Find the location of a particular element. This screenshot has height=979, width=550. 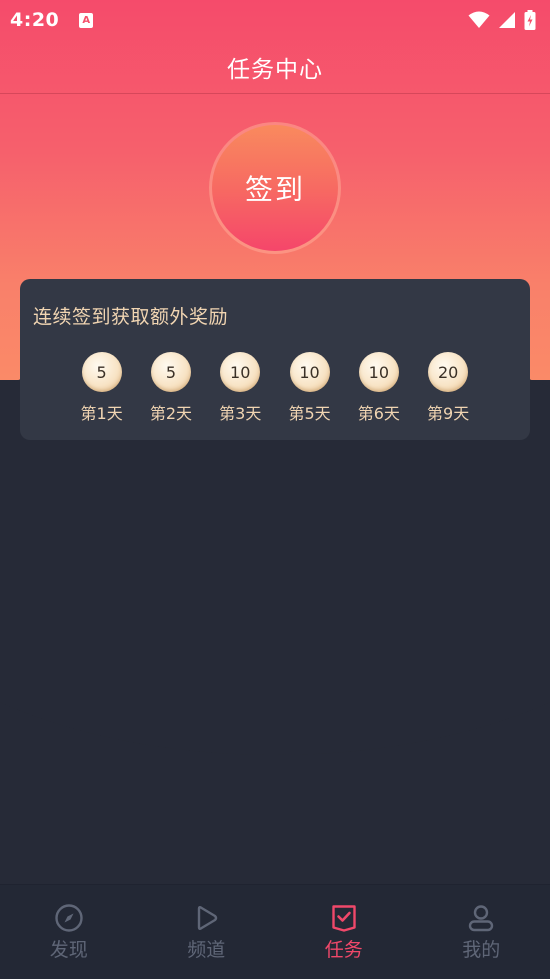

nav-label: 频道 is located at coordinates (206, 950).